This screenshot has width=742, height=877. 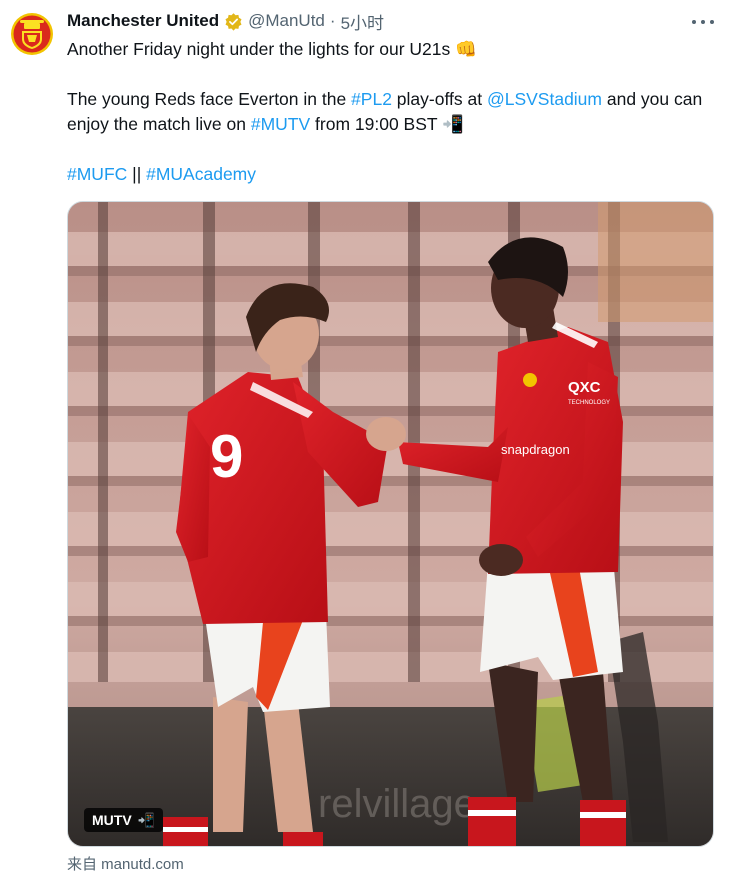 I want to click on post-header: Manchester United @ManUtd · 5小时, so click(x=225, y=21).